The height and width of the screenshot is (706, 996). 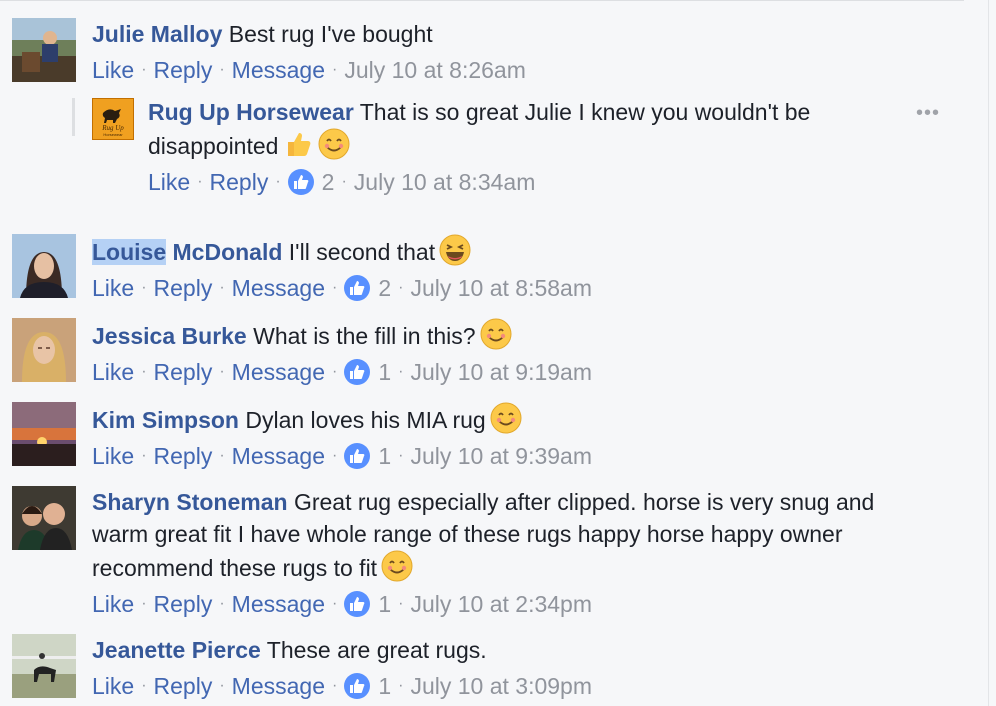 What do you see at coordinates (169, 336) in the screenshot?
I see `author-name: Jessica Burke` at bounding box center [169, 336].